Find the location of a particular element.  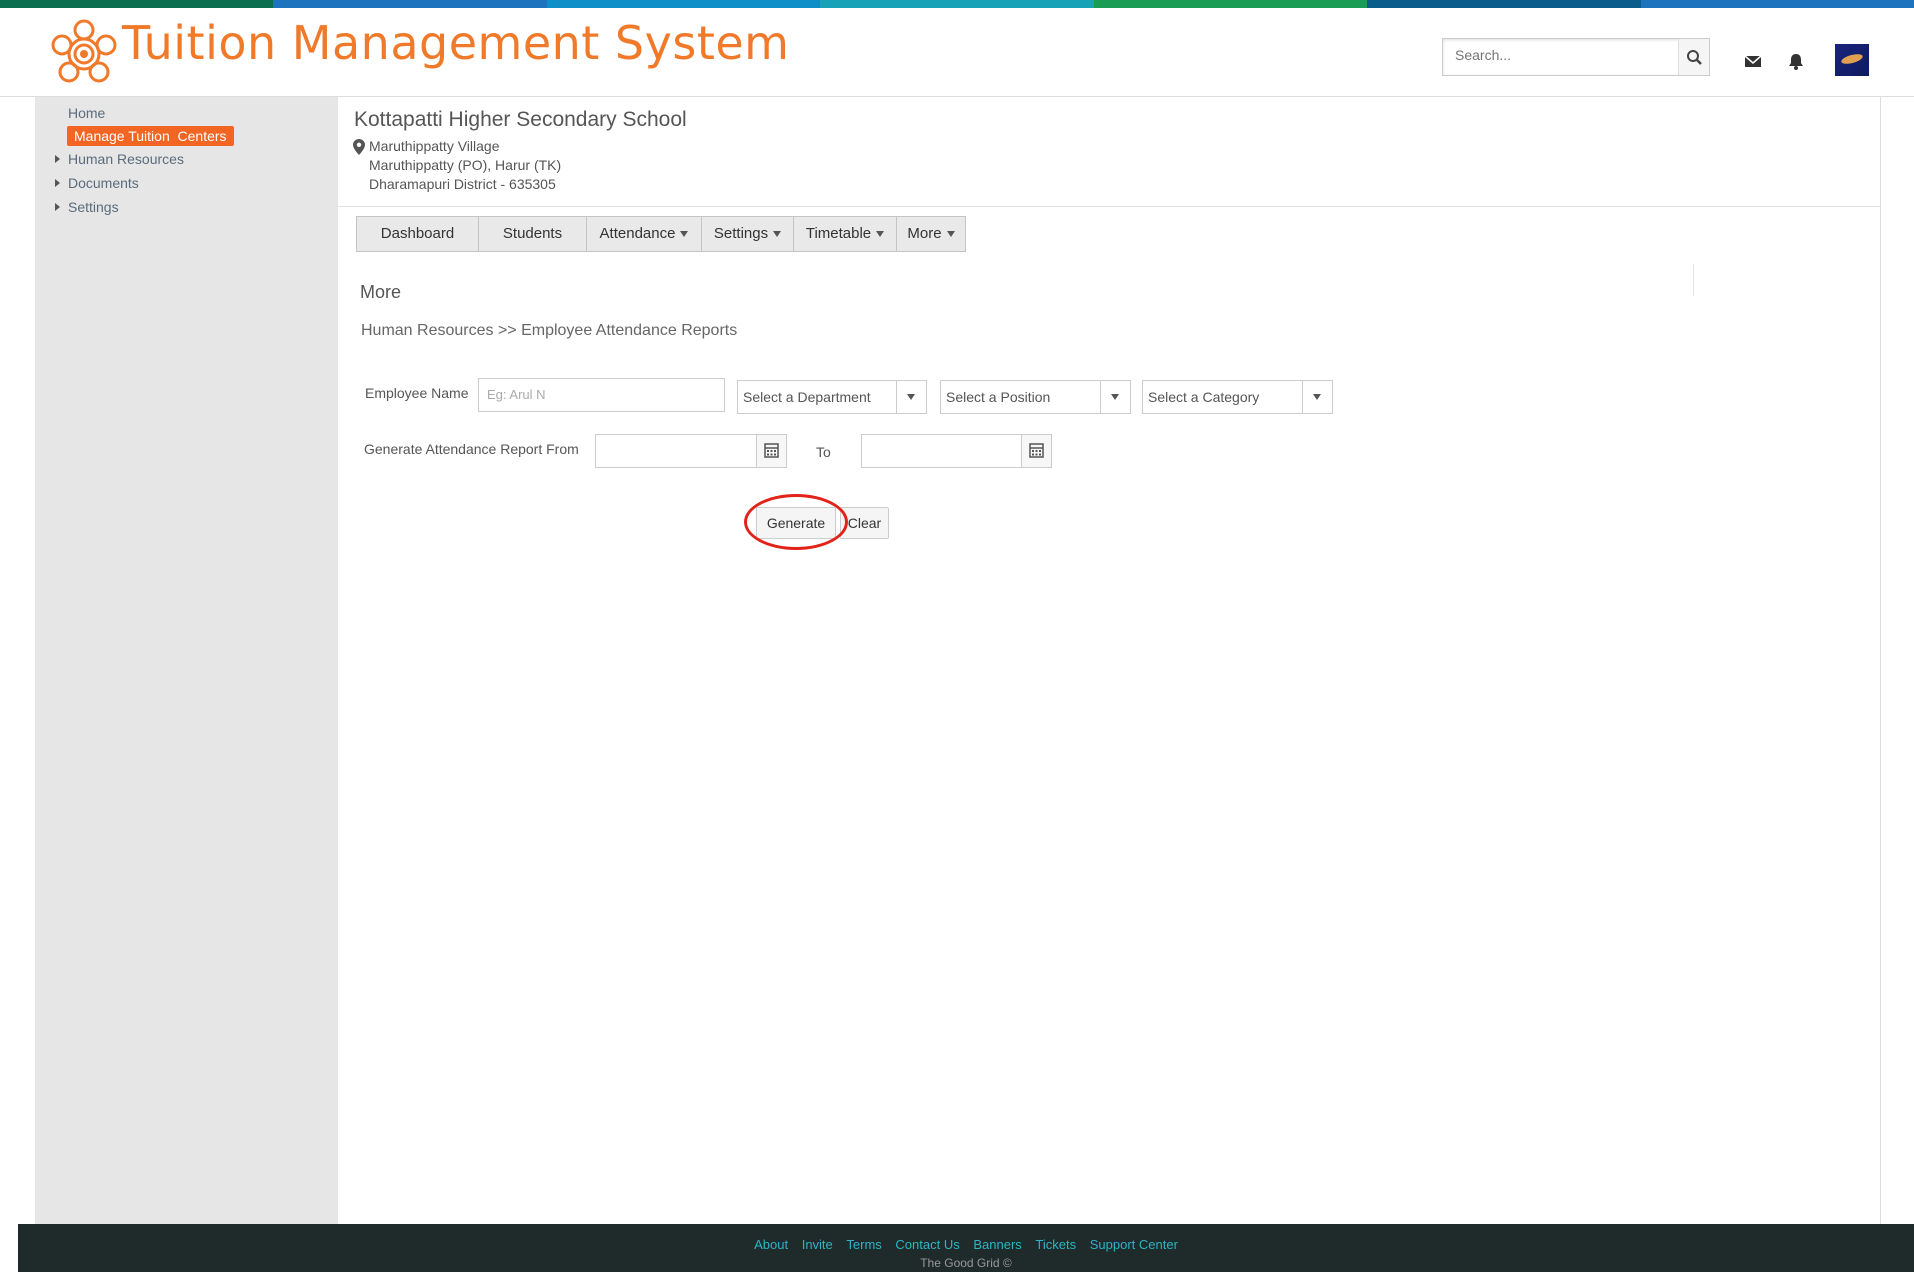

position-select: Select a Position is located at coordinates (1035, 397).